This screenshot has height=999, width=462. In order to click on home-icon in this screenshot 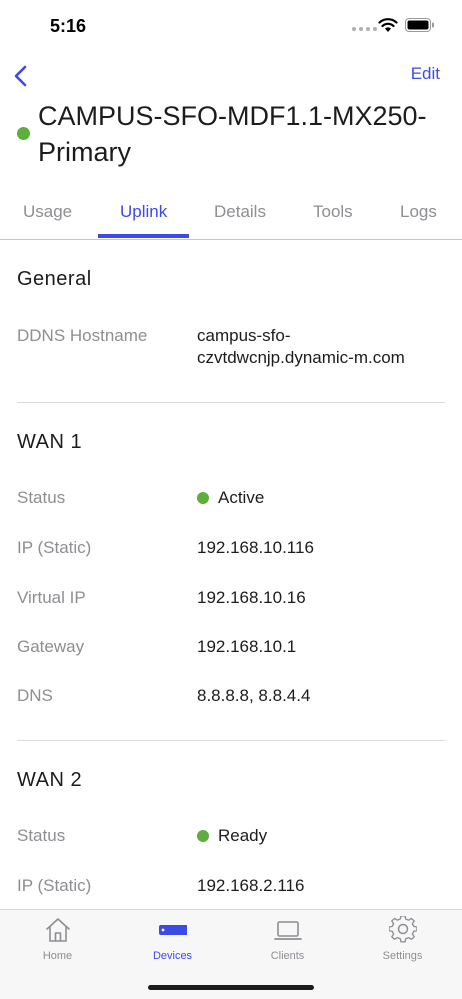, I will do `click(58, 930)`.